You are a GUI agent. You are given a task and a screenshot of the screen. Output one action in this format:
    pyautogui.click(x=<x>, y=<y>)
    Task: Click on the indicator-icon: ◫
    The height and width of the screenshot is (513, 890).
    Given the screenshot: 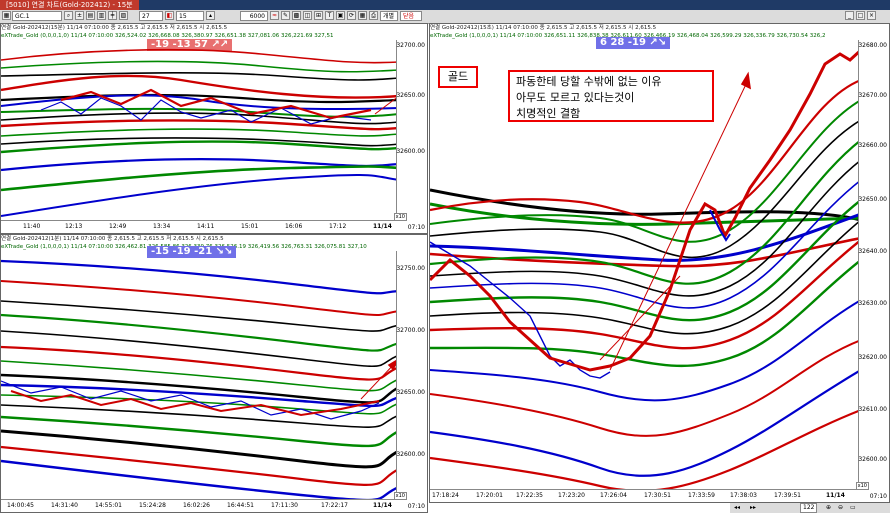 What is the action you would take?
    pyautogui.click(x=307, y=15)
    